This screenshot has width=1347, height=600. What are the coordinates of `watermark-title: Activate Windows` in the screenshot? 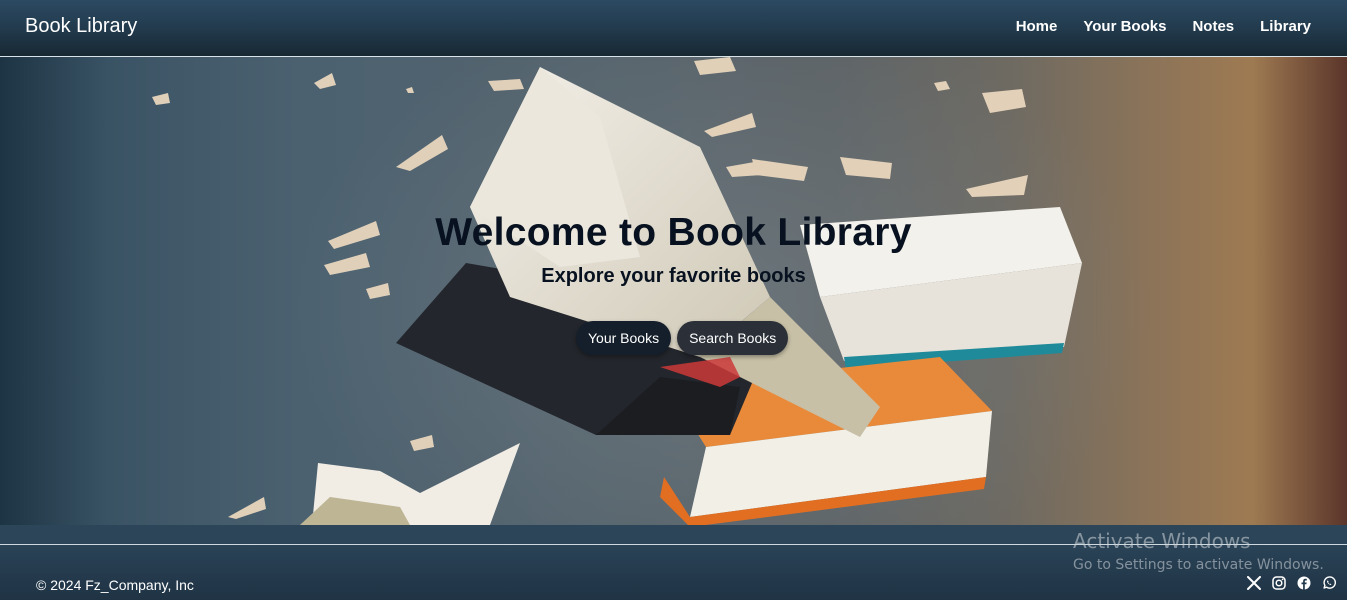 It's located at (1162, 541).